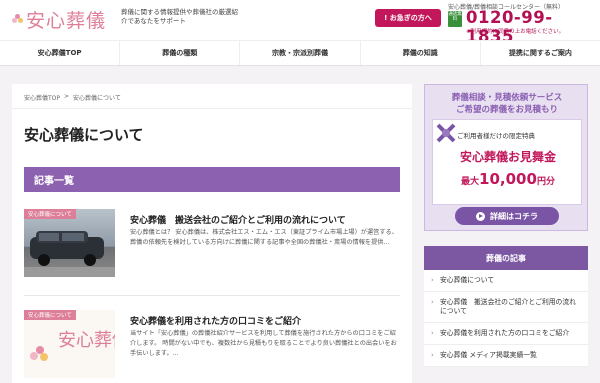 This screenshot has width=600, height=383. I want to click on free-call-badge: 通話無料, so click(455, 19).